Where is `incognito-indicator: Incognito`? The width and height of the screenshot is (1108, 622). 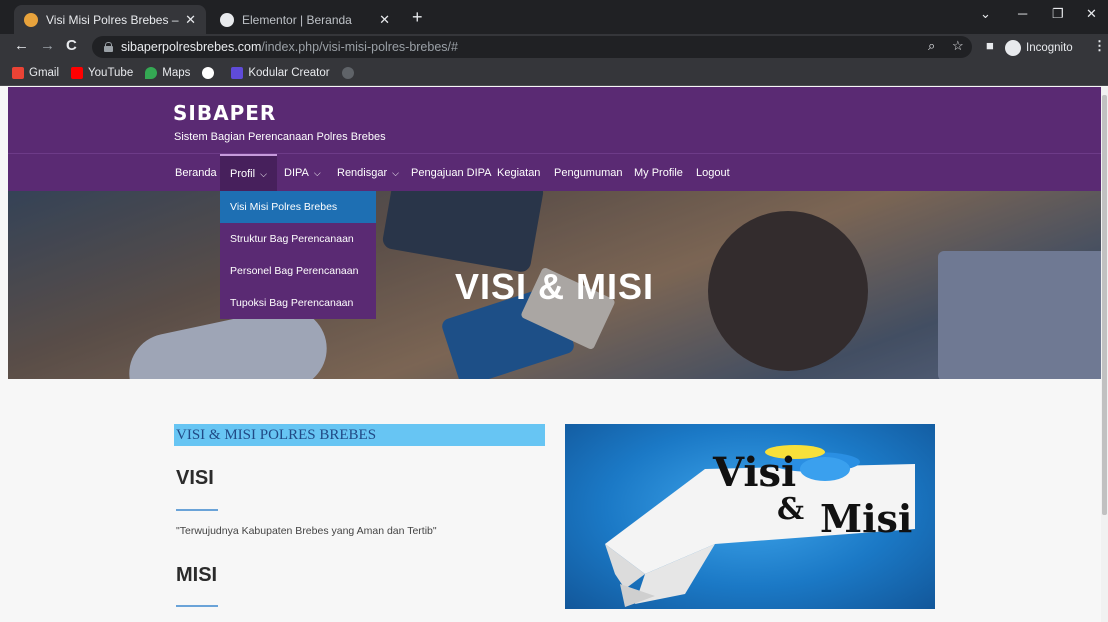
incognito-indicator: Incognito is located at coordinates (1039, 47).